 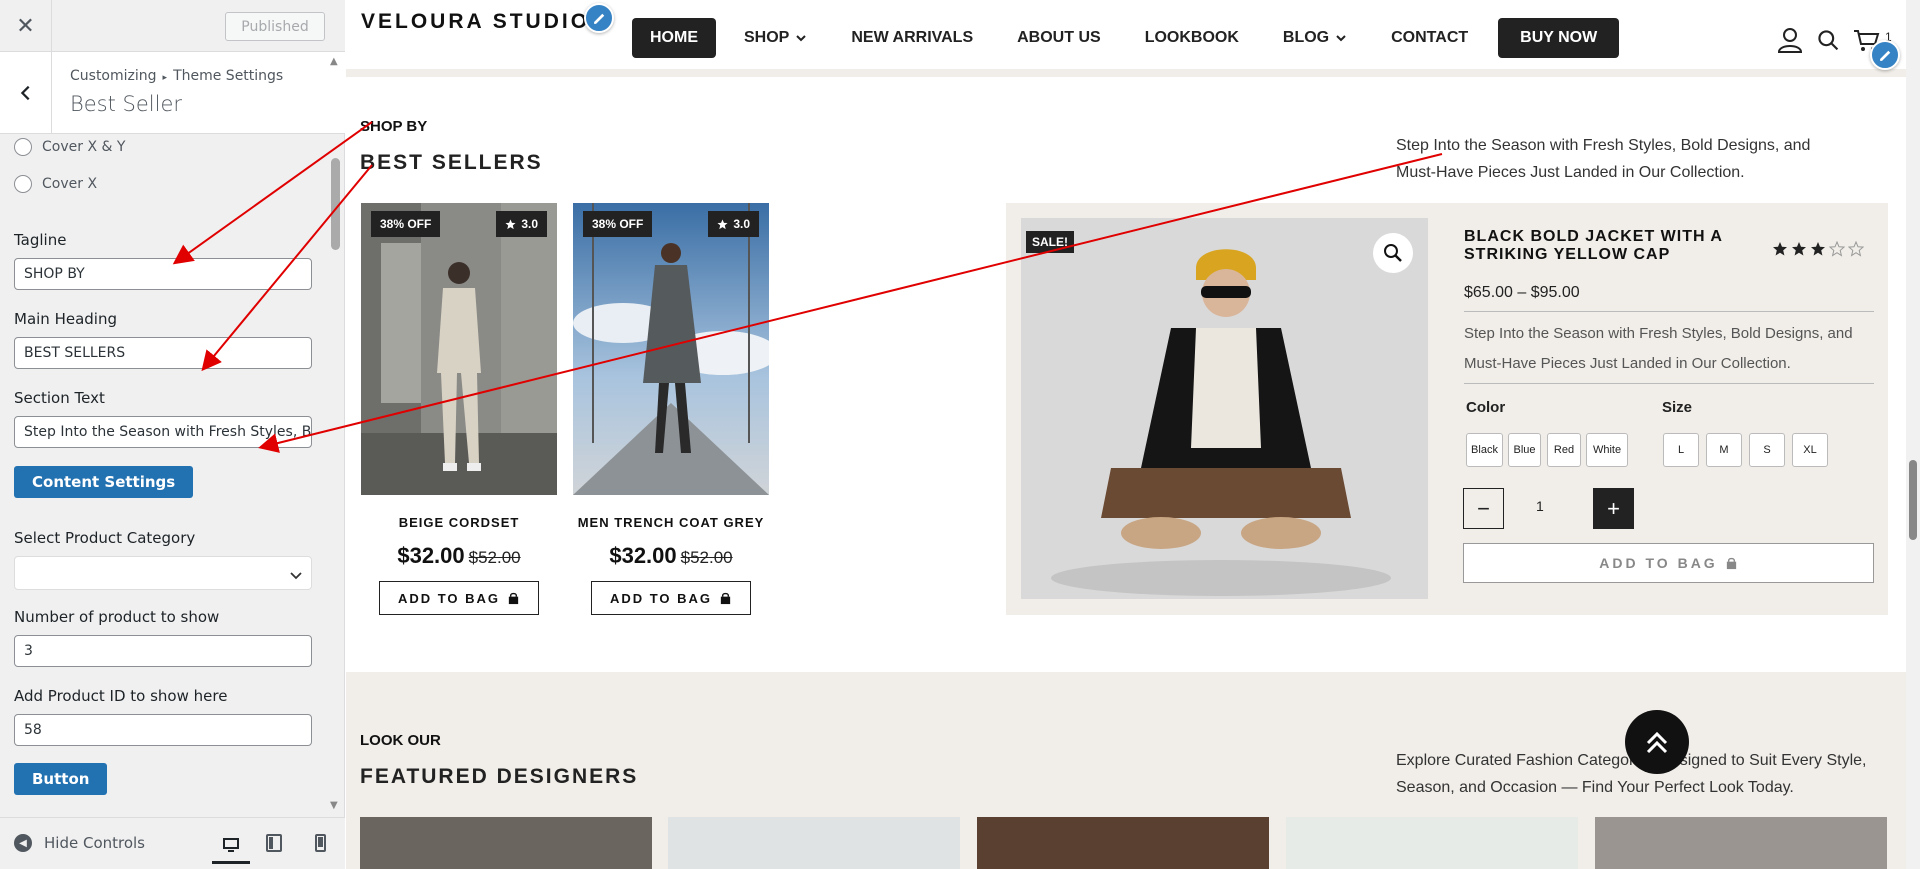 I want to click on color-option-red: Red, so click(x=1564, y=450).